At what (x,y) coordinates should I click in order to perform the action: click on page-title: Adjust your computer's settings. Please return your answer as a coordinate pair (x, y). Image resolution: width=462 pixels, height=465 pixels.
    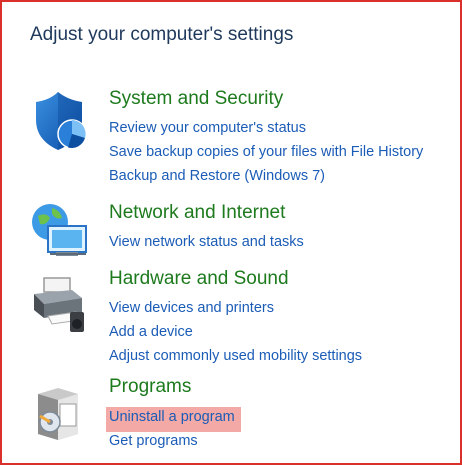
    Looking at the image, I should click on (162, 34).